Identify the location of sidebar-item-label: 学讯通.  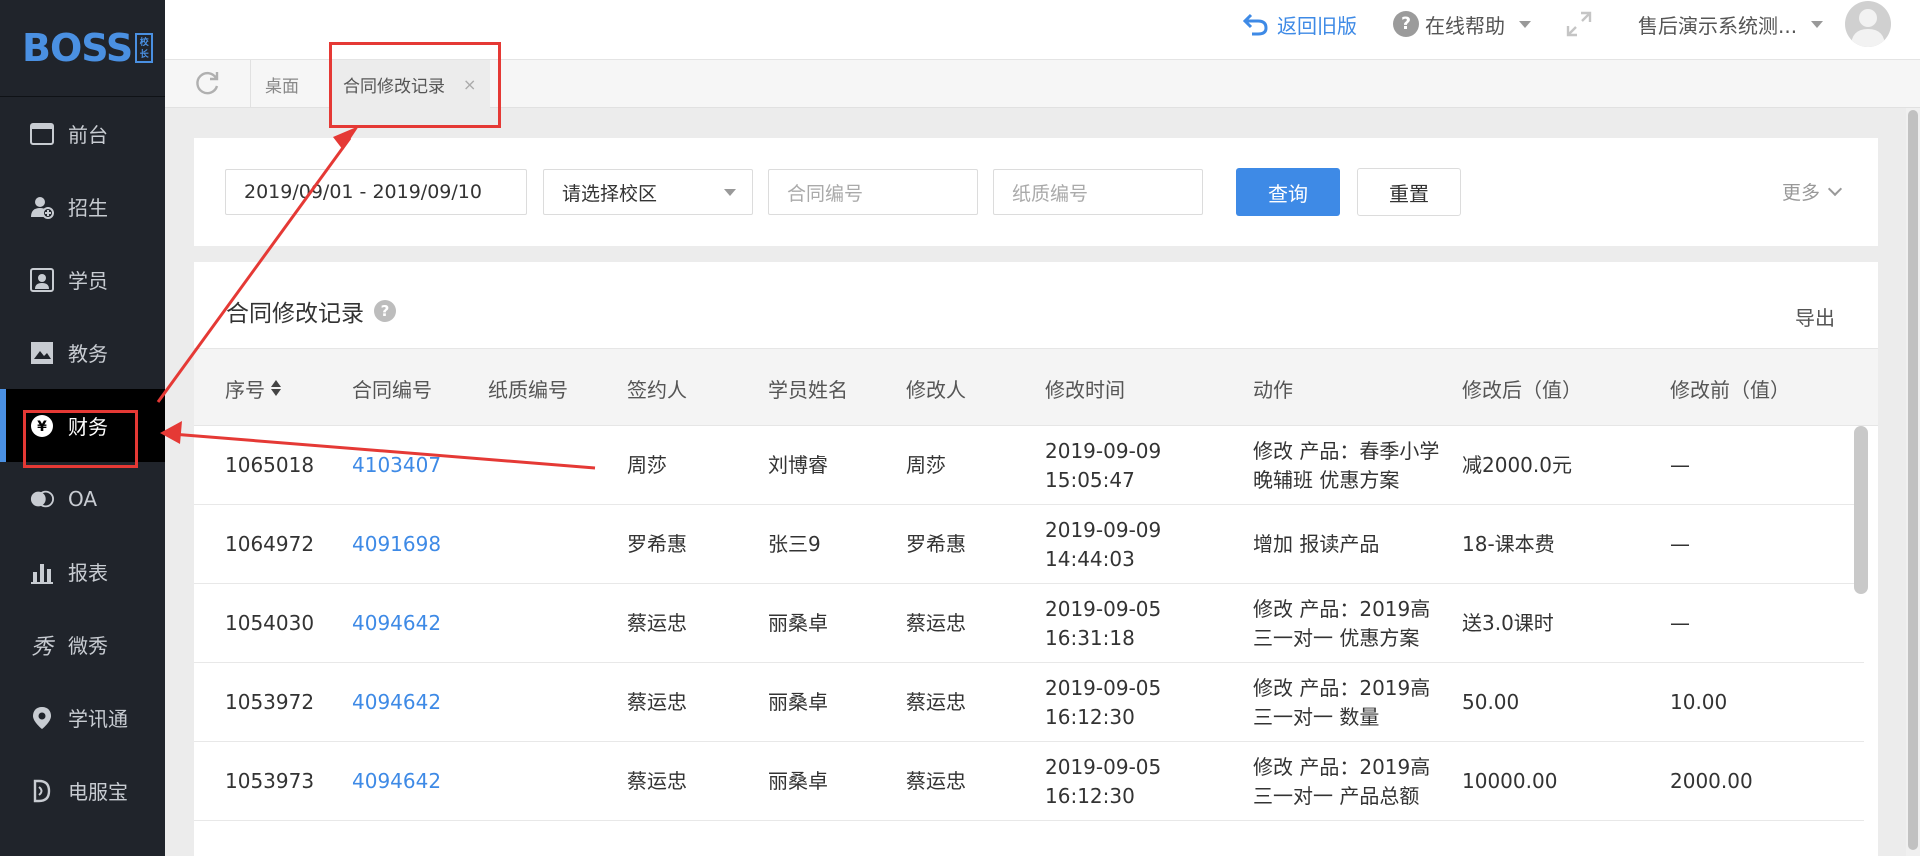
(98, 719).